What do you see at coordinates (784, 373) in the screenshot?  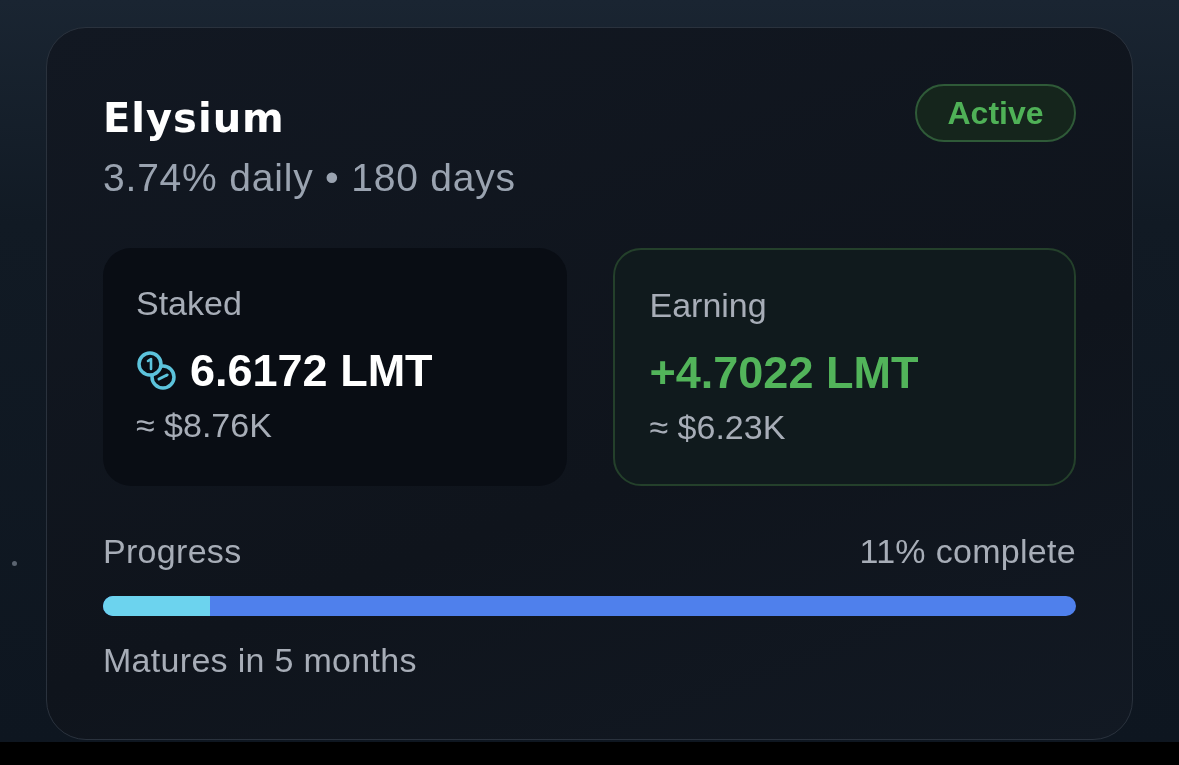 I see `stat-amount: +4.7022 LMT` at bounding box center [784, 373].